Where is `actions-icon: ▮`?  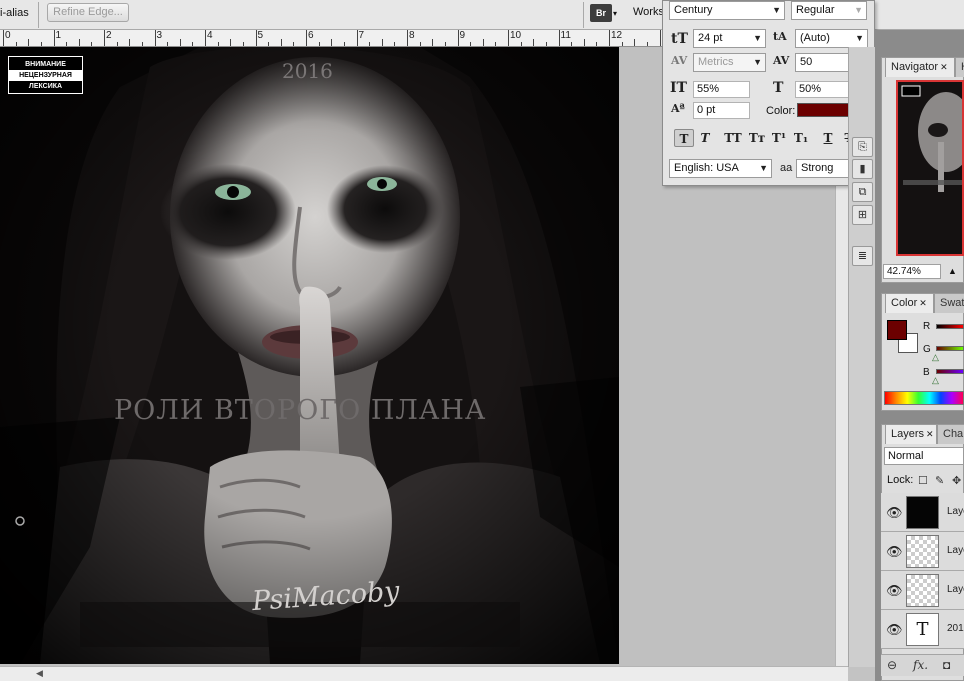 actions-icon: ▮ is located at coordinates (862, 169).